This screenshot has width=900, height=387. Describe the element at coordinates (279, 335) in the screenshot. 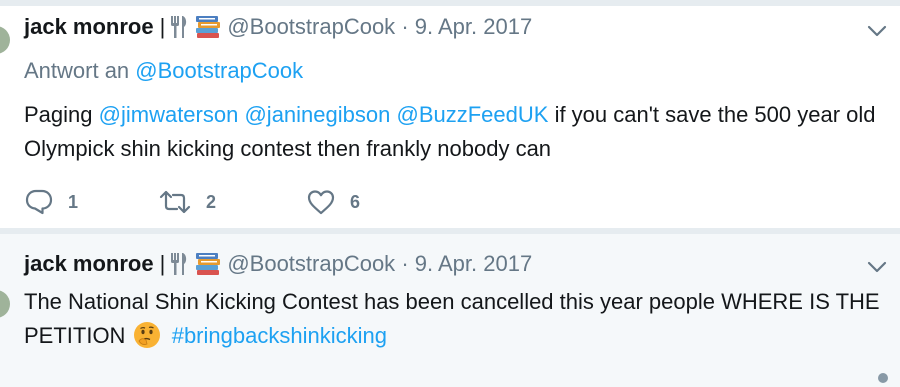

I see `hashtag-link: #bringbackshinkicking` at that location.